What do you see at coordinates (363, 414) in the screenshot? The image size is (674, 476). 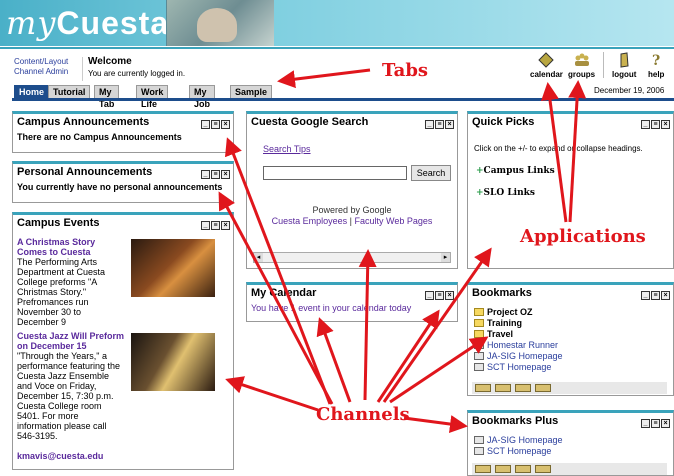 I see `channels-annotation: Channels` at bounding box center [363, 414].